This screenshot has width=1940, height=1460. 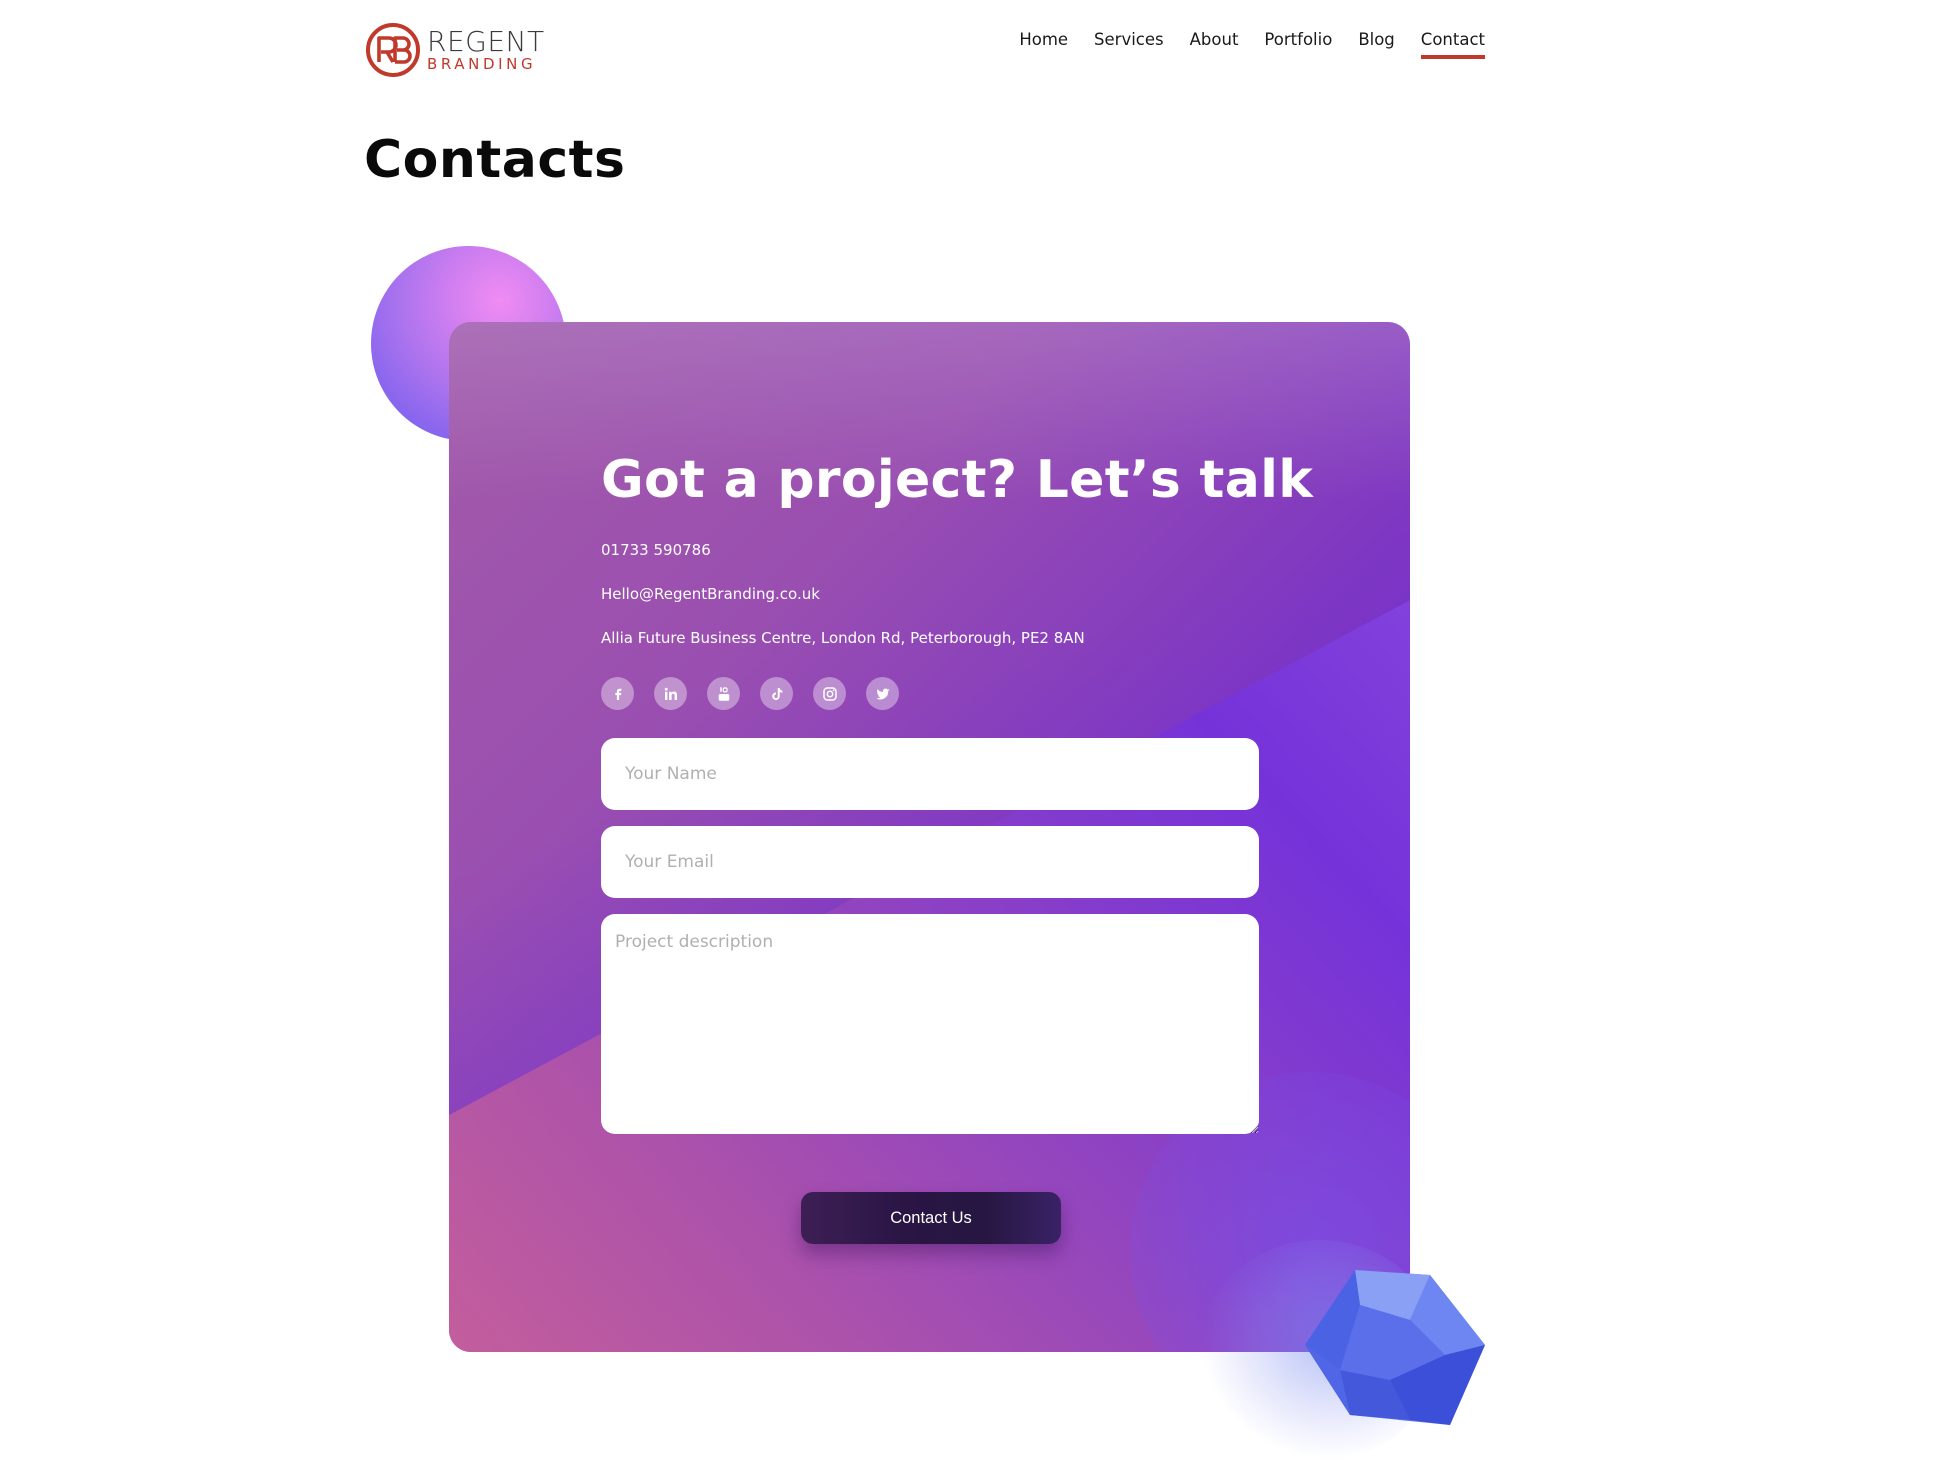 I want to click on card-heading: Got a project? Let’s talk, so click(x=957, y=480).